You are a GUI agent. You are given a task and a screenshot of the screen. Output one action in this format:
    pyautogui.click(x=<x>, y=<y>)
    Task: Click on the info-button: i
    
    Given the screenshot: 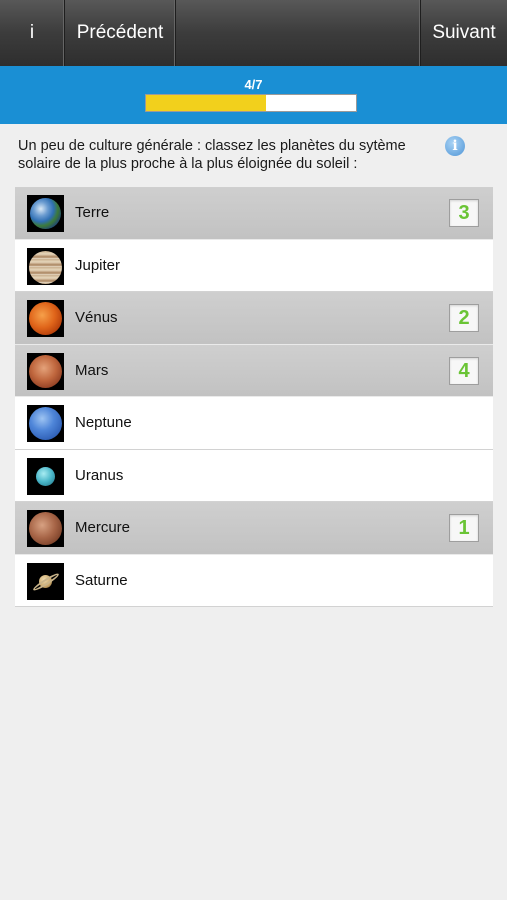 What is the action you would take?
    pyautogui.click(x=32, y=33)
    